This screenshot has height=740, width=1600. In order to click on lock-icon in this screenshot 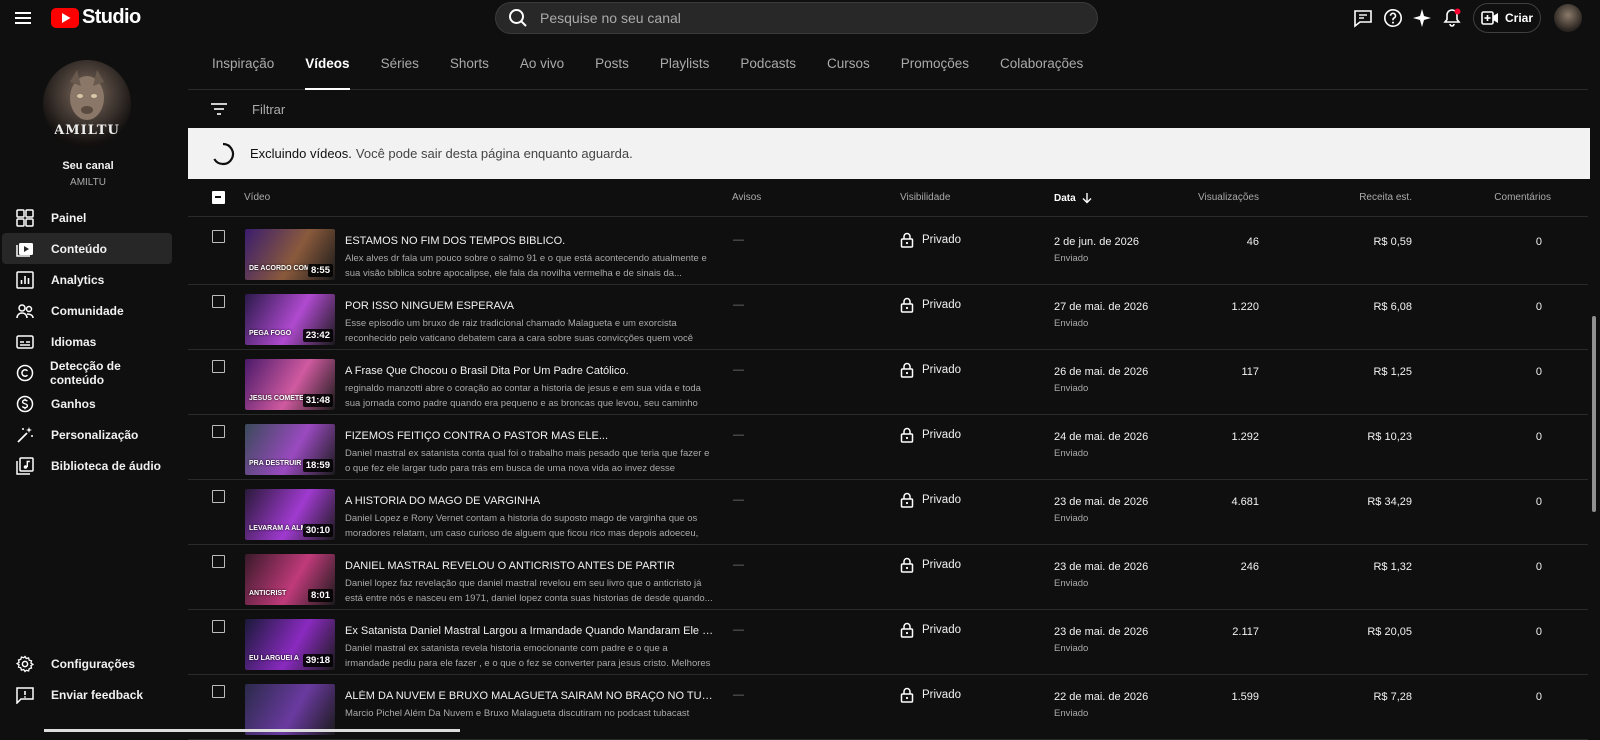, I will do `click(907, 630)`.